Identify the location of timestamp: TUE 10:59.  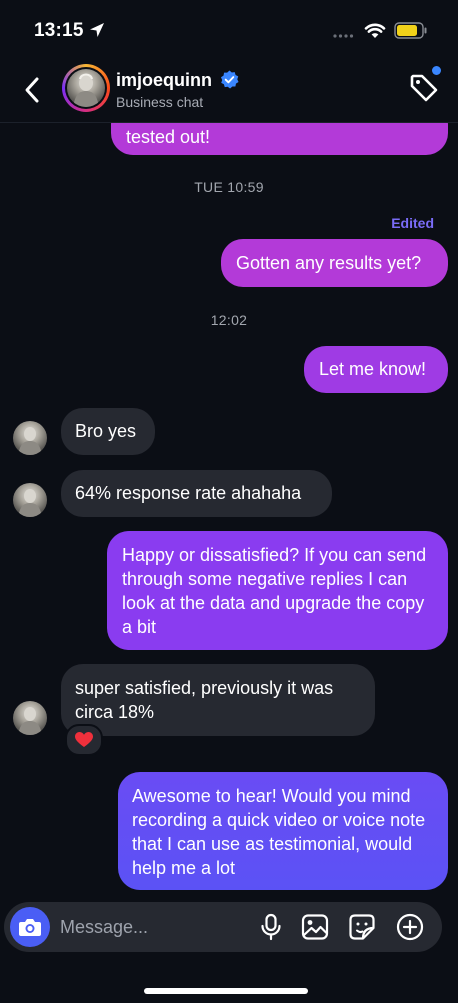
(229, 187).